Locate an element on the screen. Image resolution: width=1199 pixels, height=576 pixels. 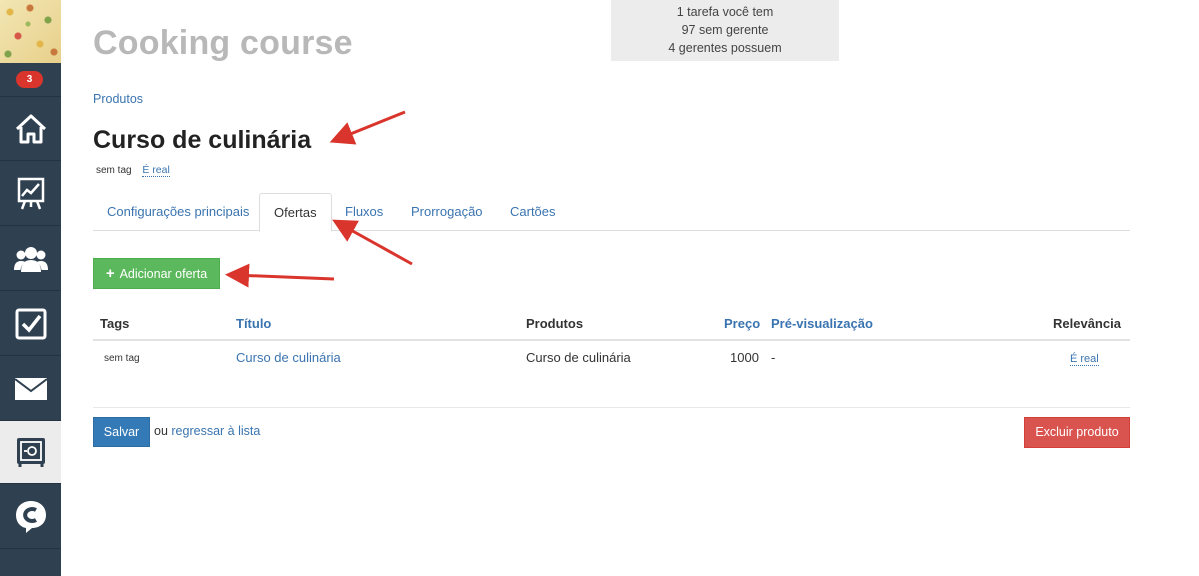
managers-summary: 4 gerentes possuem is located at coordinates (725, 48).